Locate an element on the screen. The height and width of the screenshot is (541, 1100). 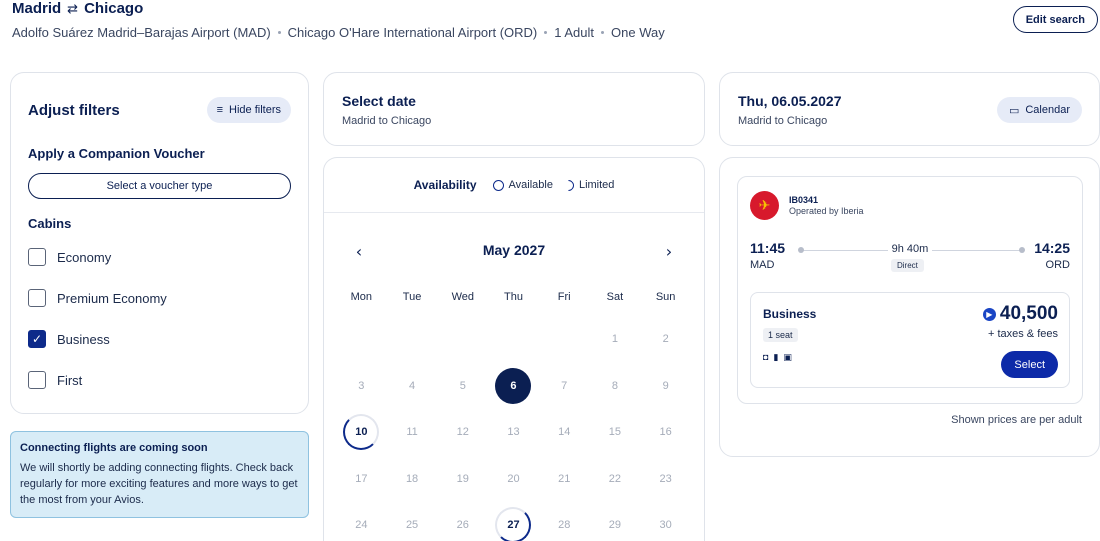
calendar-day: 3 is located at coordinates (361, 386).